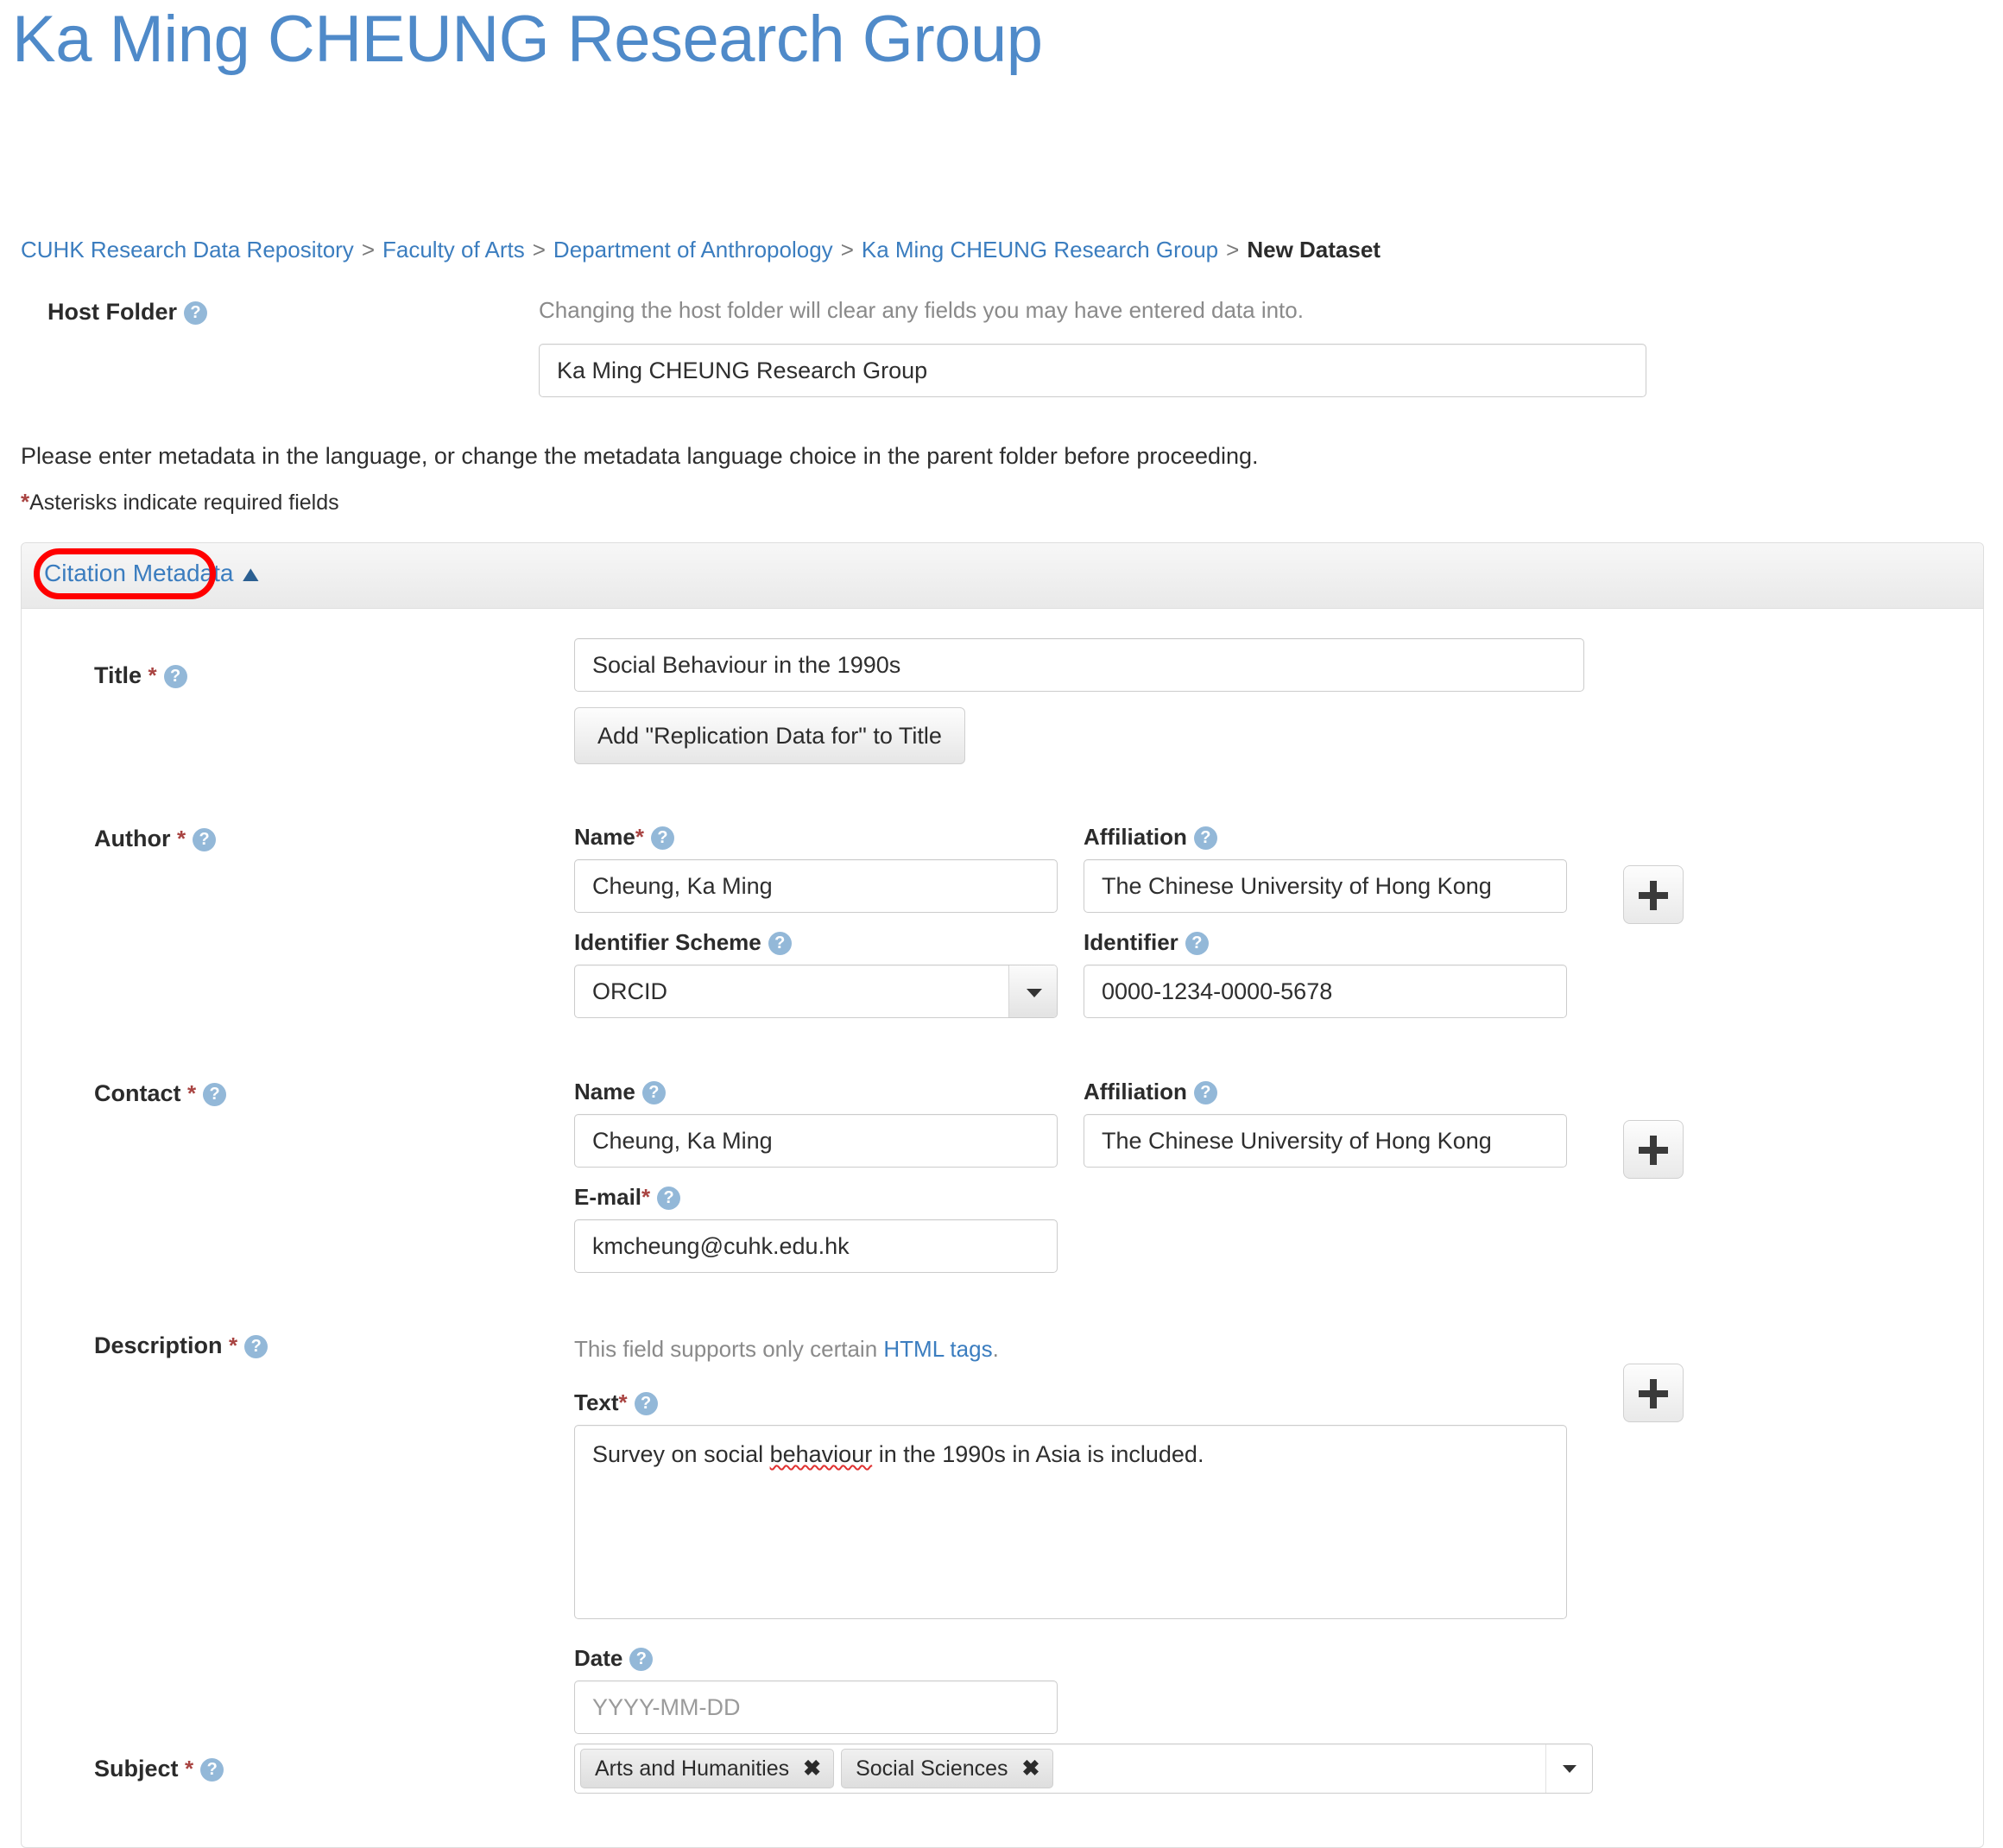 This screenshot has width=2003, height=1848. I want to click on contact-name-group: Name? Cheung, Ka Ming, so click(816, 1123).